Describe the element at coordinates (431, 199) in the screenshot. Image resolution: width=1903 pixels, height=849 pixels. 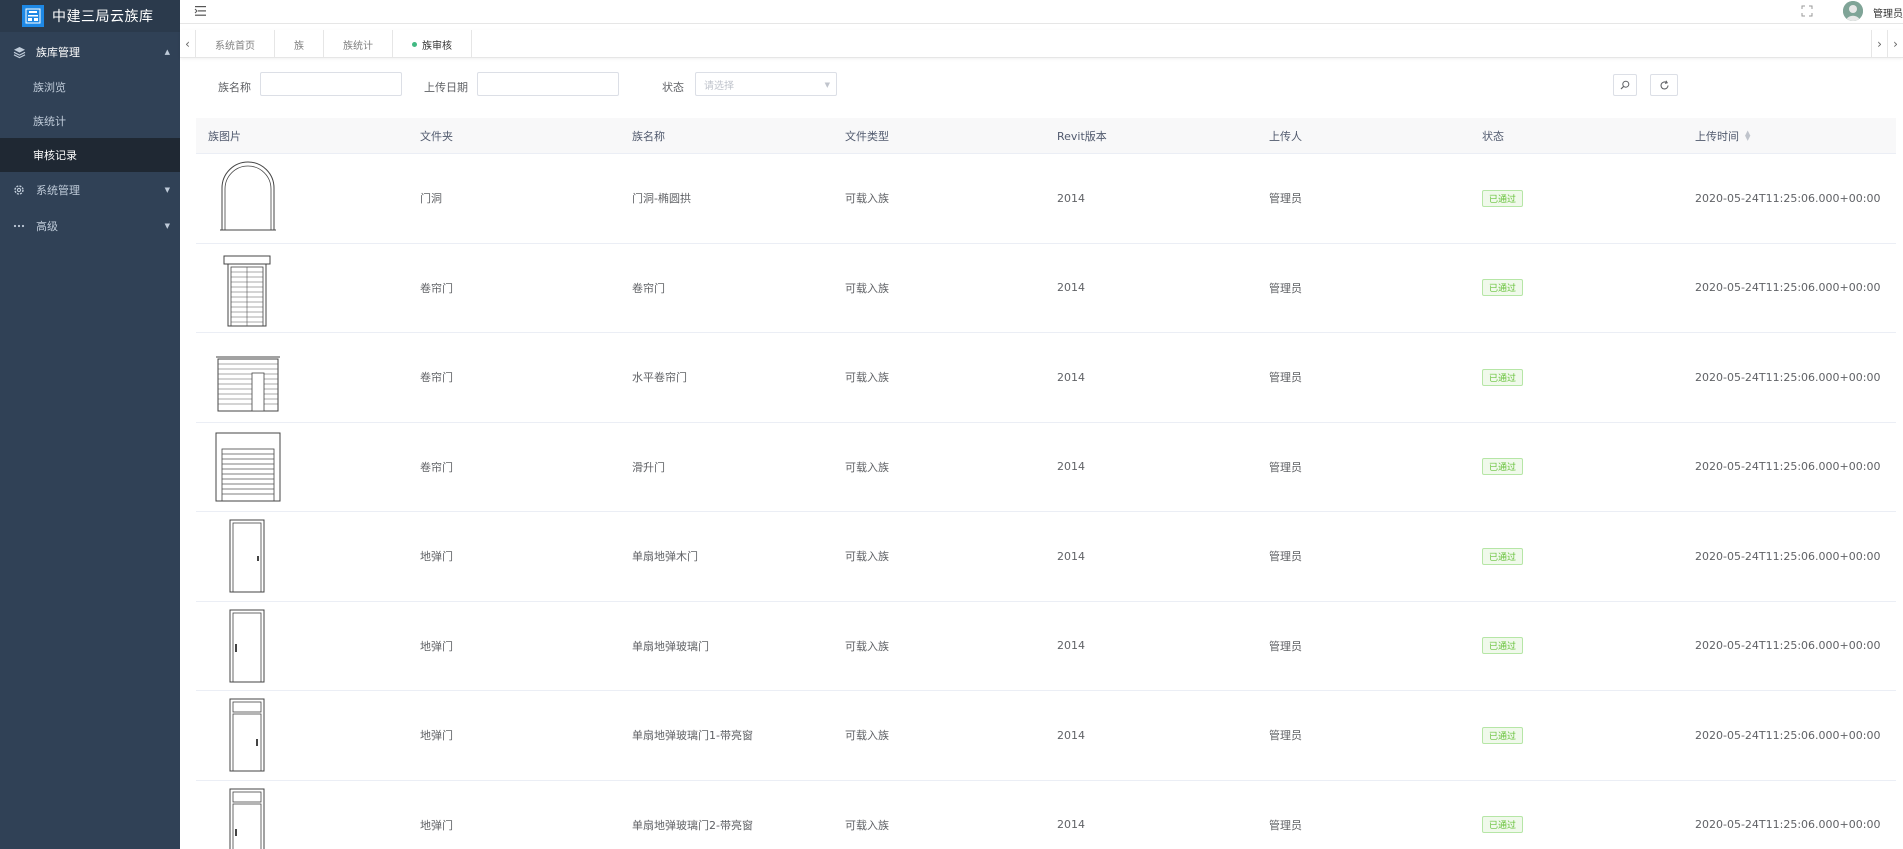
I see `folder-cell: 门洞` at that location.